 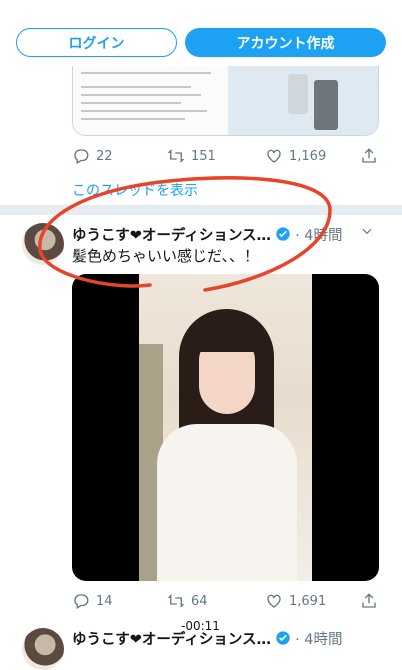 I want to click on chevron-down-icon, so click(x=367, y=231).